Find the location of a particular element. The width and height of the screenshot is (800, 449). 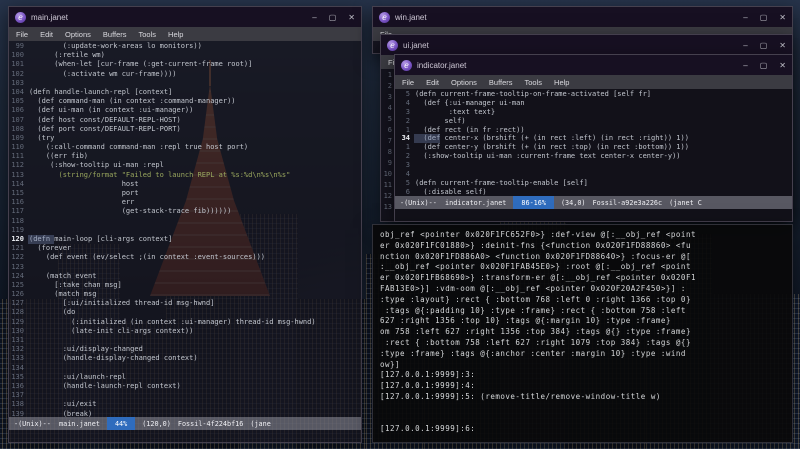

line-number: 7 is located at coordinates (389, 141).